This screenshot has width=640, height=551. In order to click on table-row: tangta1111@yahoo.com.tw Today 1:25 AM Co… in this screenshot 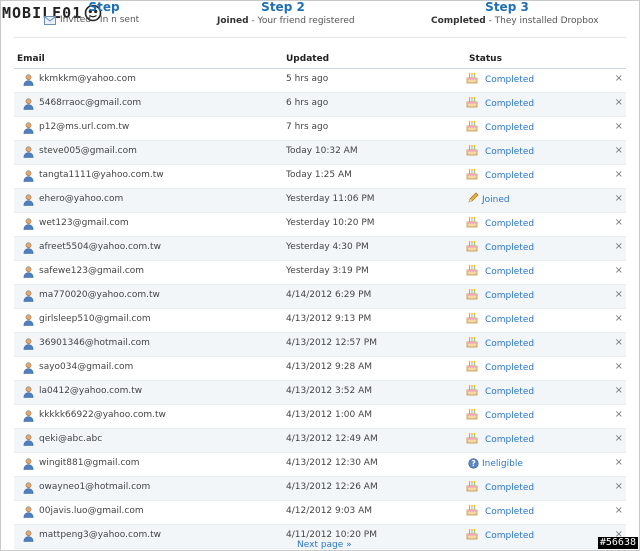, I will do `click(320, 177)`.